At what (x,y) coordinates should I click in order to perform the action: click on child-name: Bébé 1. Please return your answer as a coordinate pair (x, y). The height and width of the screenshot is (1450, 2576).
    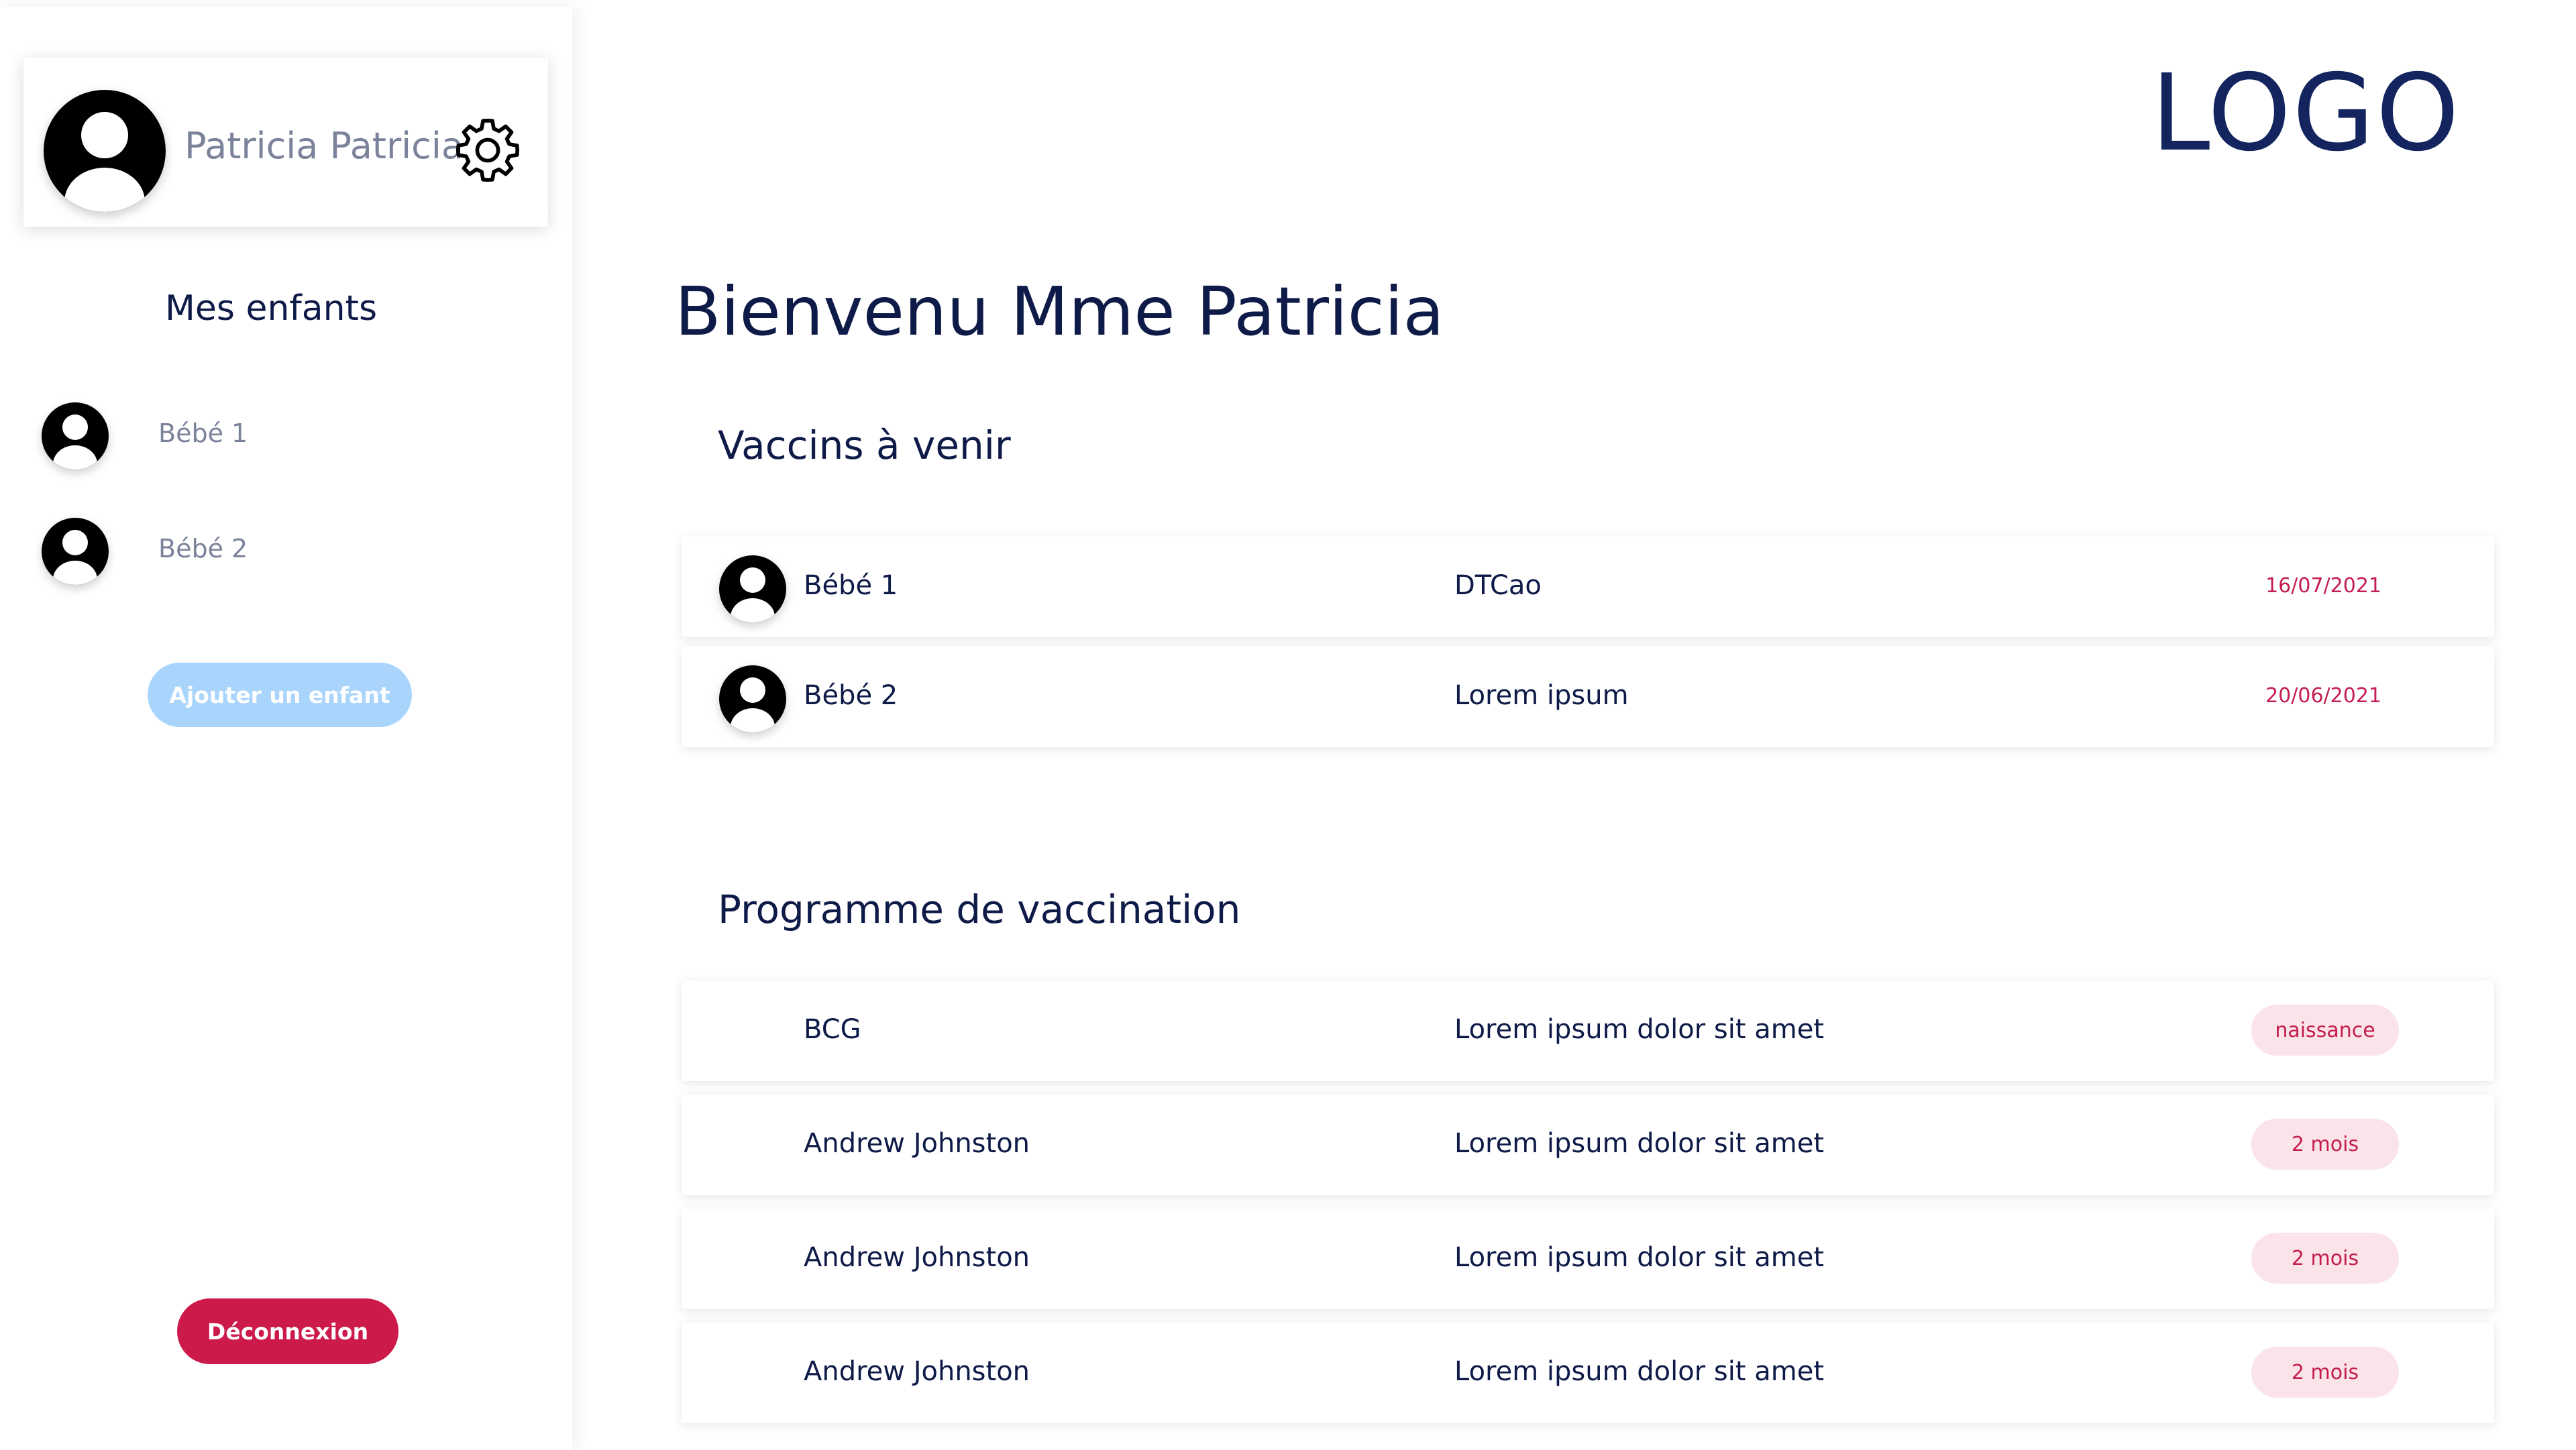
    Looking at the image, I should click on (851, 585).